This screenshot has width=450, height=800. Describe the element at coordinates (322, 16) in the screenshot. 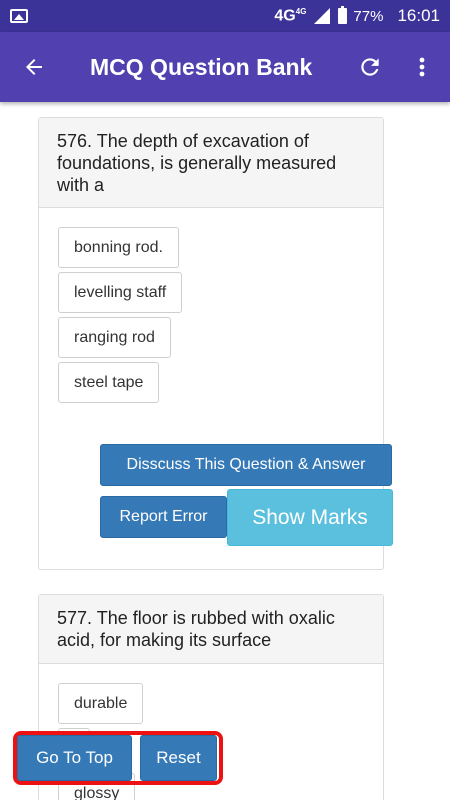

I see `signal-icon` at that location.